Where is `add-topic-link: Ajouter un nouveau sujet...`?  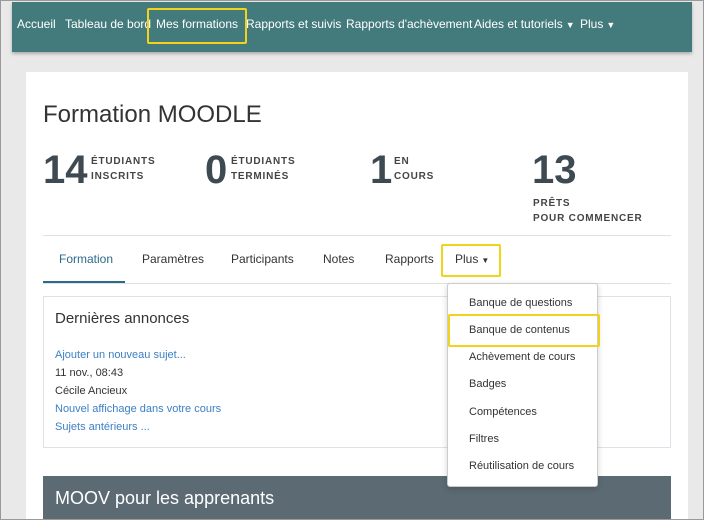 add-topic-link: Ajouter un nouveau sujet... is located at coordinates (120, 355).